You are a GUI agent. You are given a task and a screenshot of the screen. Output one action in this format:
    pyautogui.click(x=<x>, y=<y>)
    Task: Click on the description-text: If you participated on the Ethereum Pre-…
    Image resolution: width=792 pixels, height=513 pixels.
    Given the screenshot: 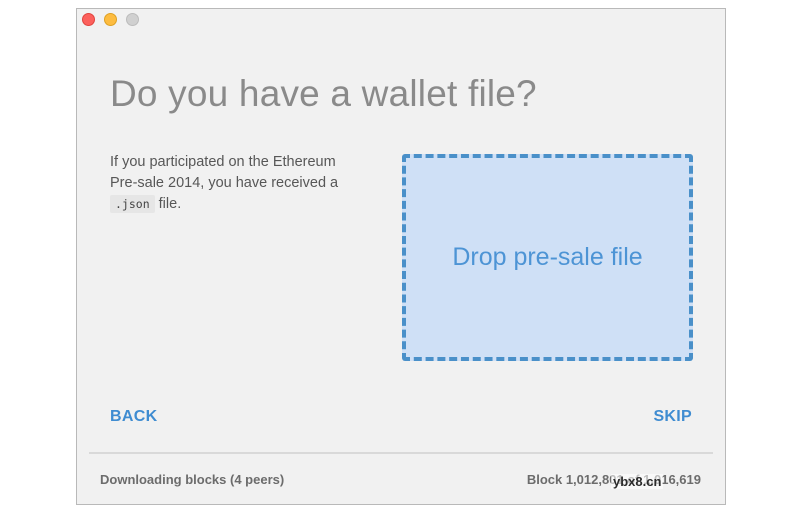 What is the action you would take?
    pyautogui.click(x=224, y=172)
    